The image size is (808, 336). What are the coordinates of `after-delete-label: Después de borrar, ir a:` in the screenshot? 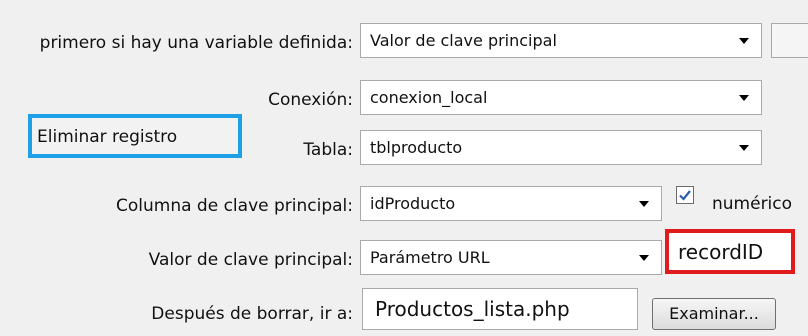 It's located at (252, 314).